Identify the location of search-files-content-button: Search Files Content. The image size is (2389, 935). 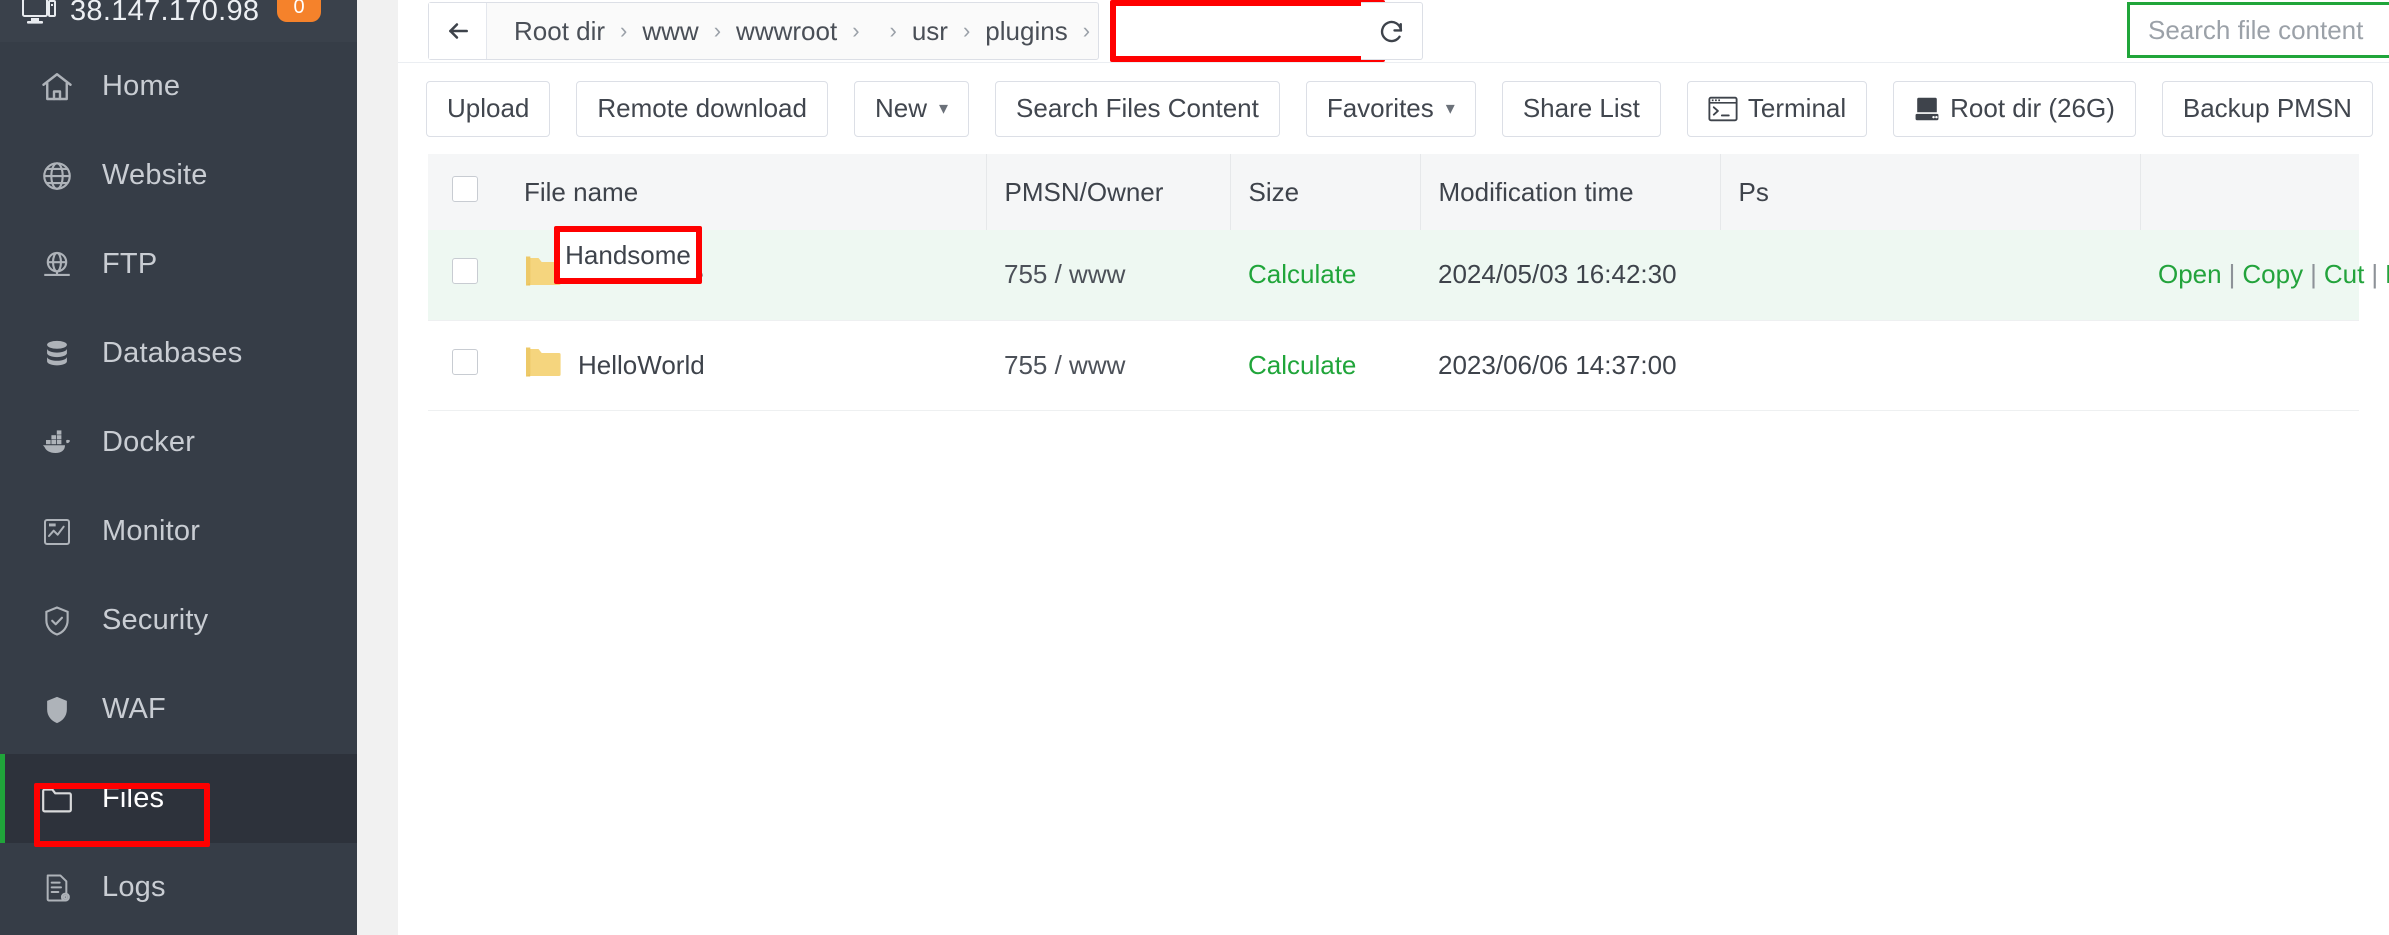
(1137, 108).